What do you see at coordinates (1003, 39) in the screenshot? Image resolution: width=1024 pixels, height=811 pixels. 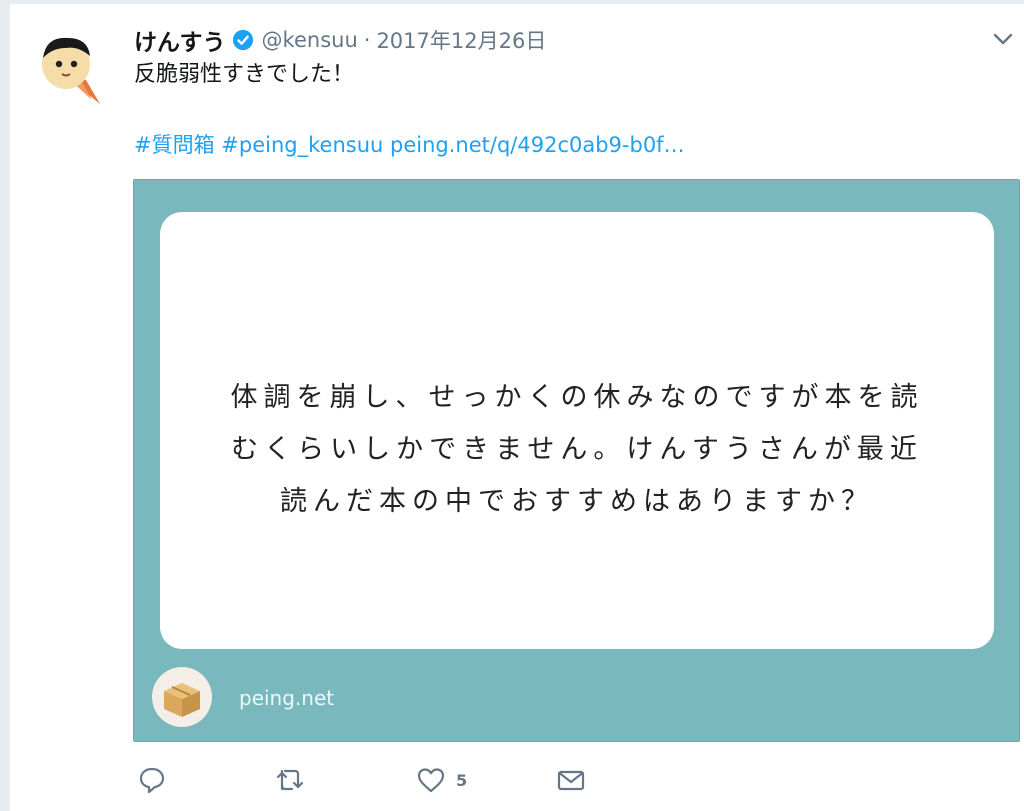 I see `chevron-down-icon` at bounding box center [1003, 39].